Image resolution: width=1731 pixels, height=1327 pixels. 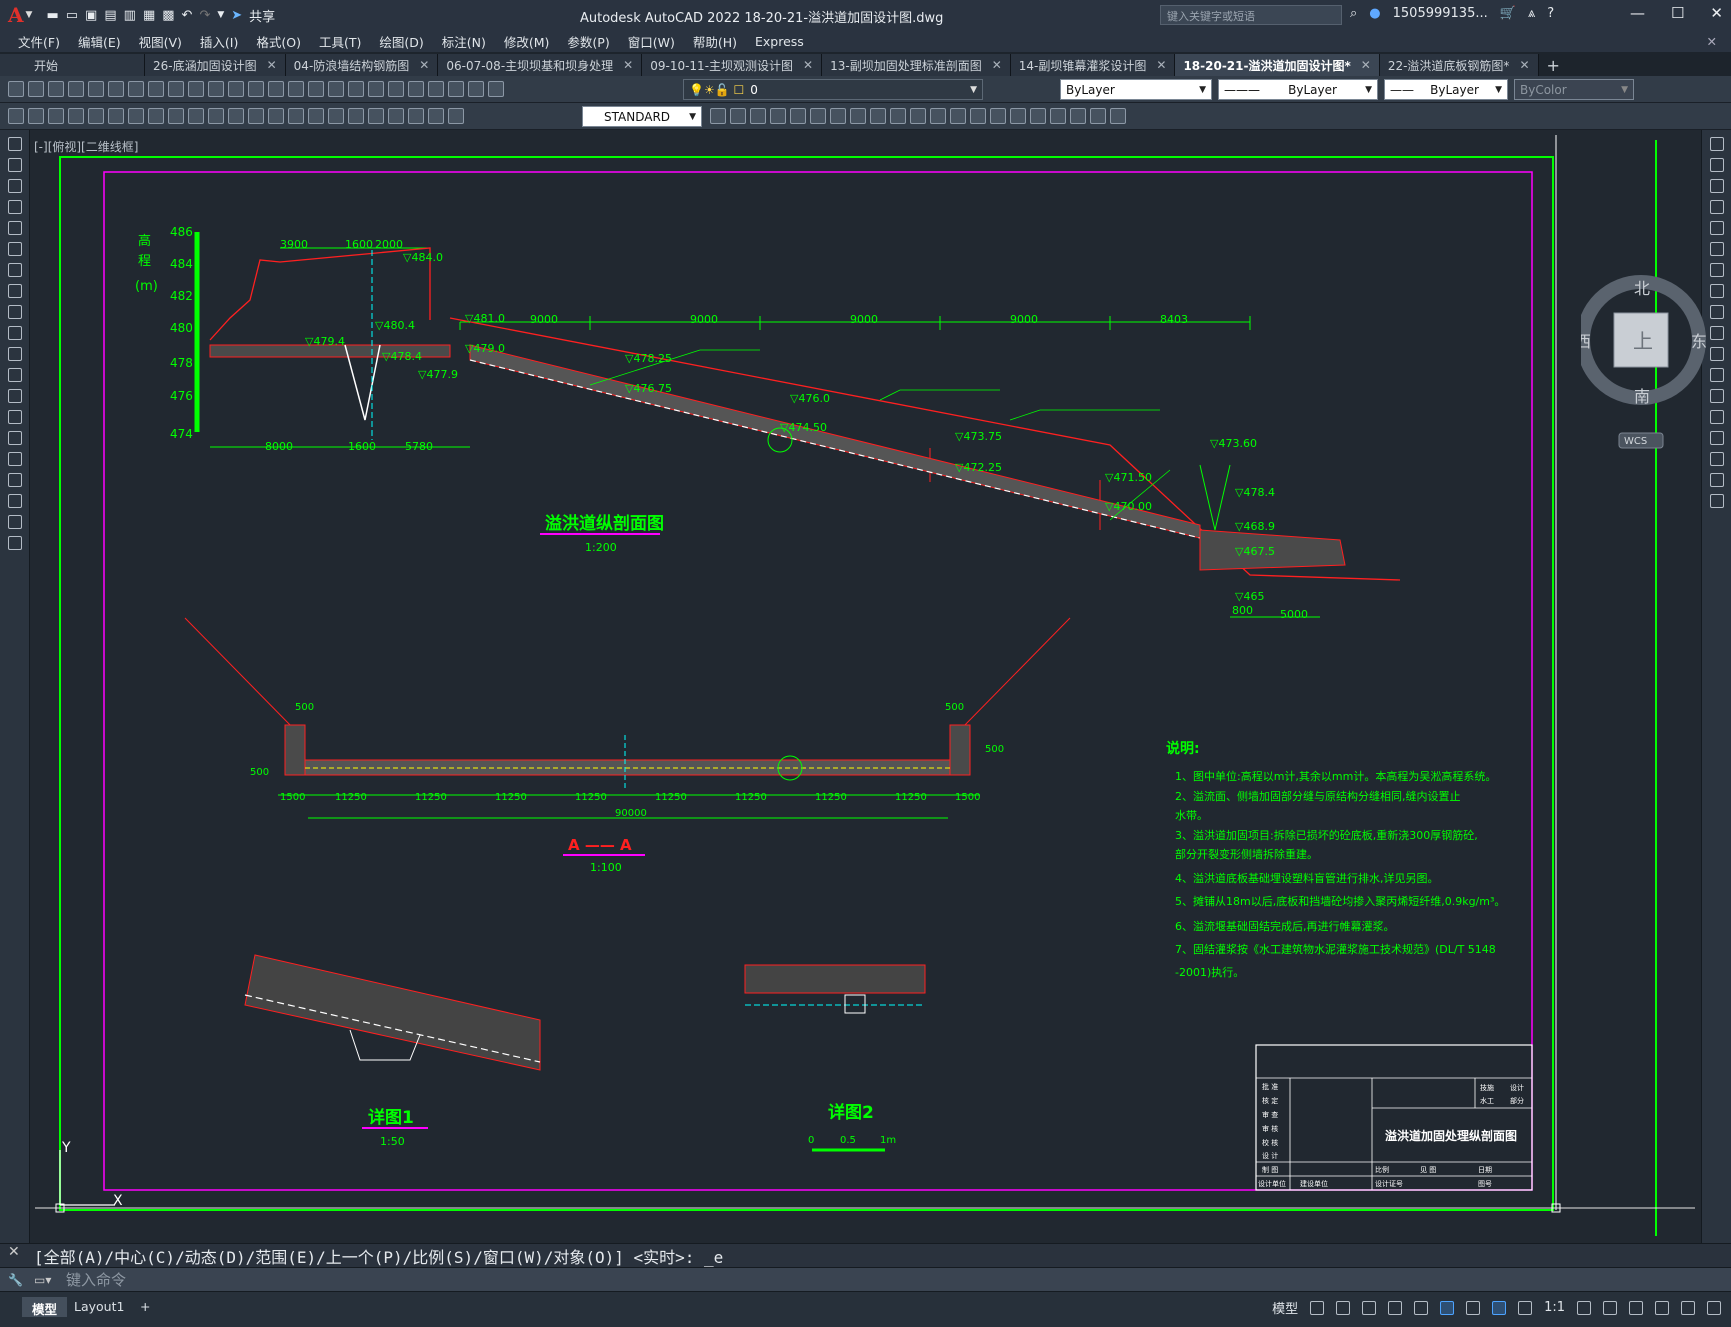 What do you see at coordinates (76, 116) in the screenshot?
I see `linear-dim-icon` at bounding box center [76, 116].